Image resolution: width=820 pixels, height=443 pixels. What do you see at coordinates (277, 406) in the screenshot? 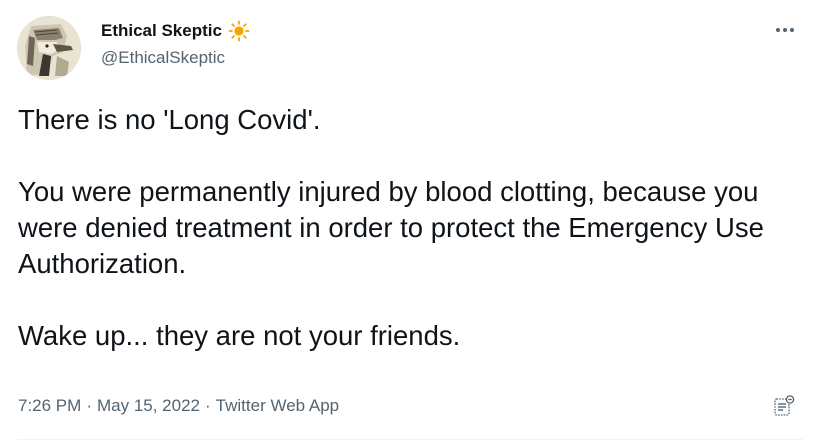
I see `tweet-source: Twitter Web App` at bounding box center [277, 406].